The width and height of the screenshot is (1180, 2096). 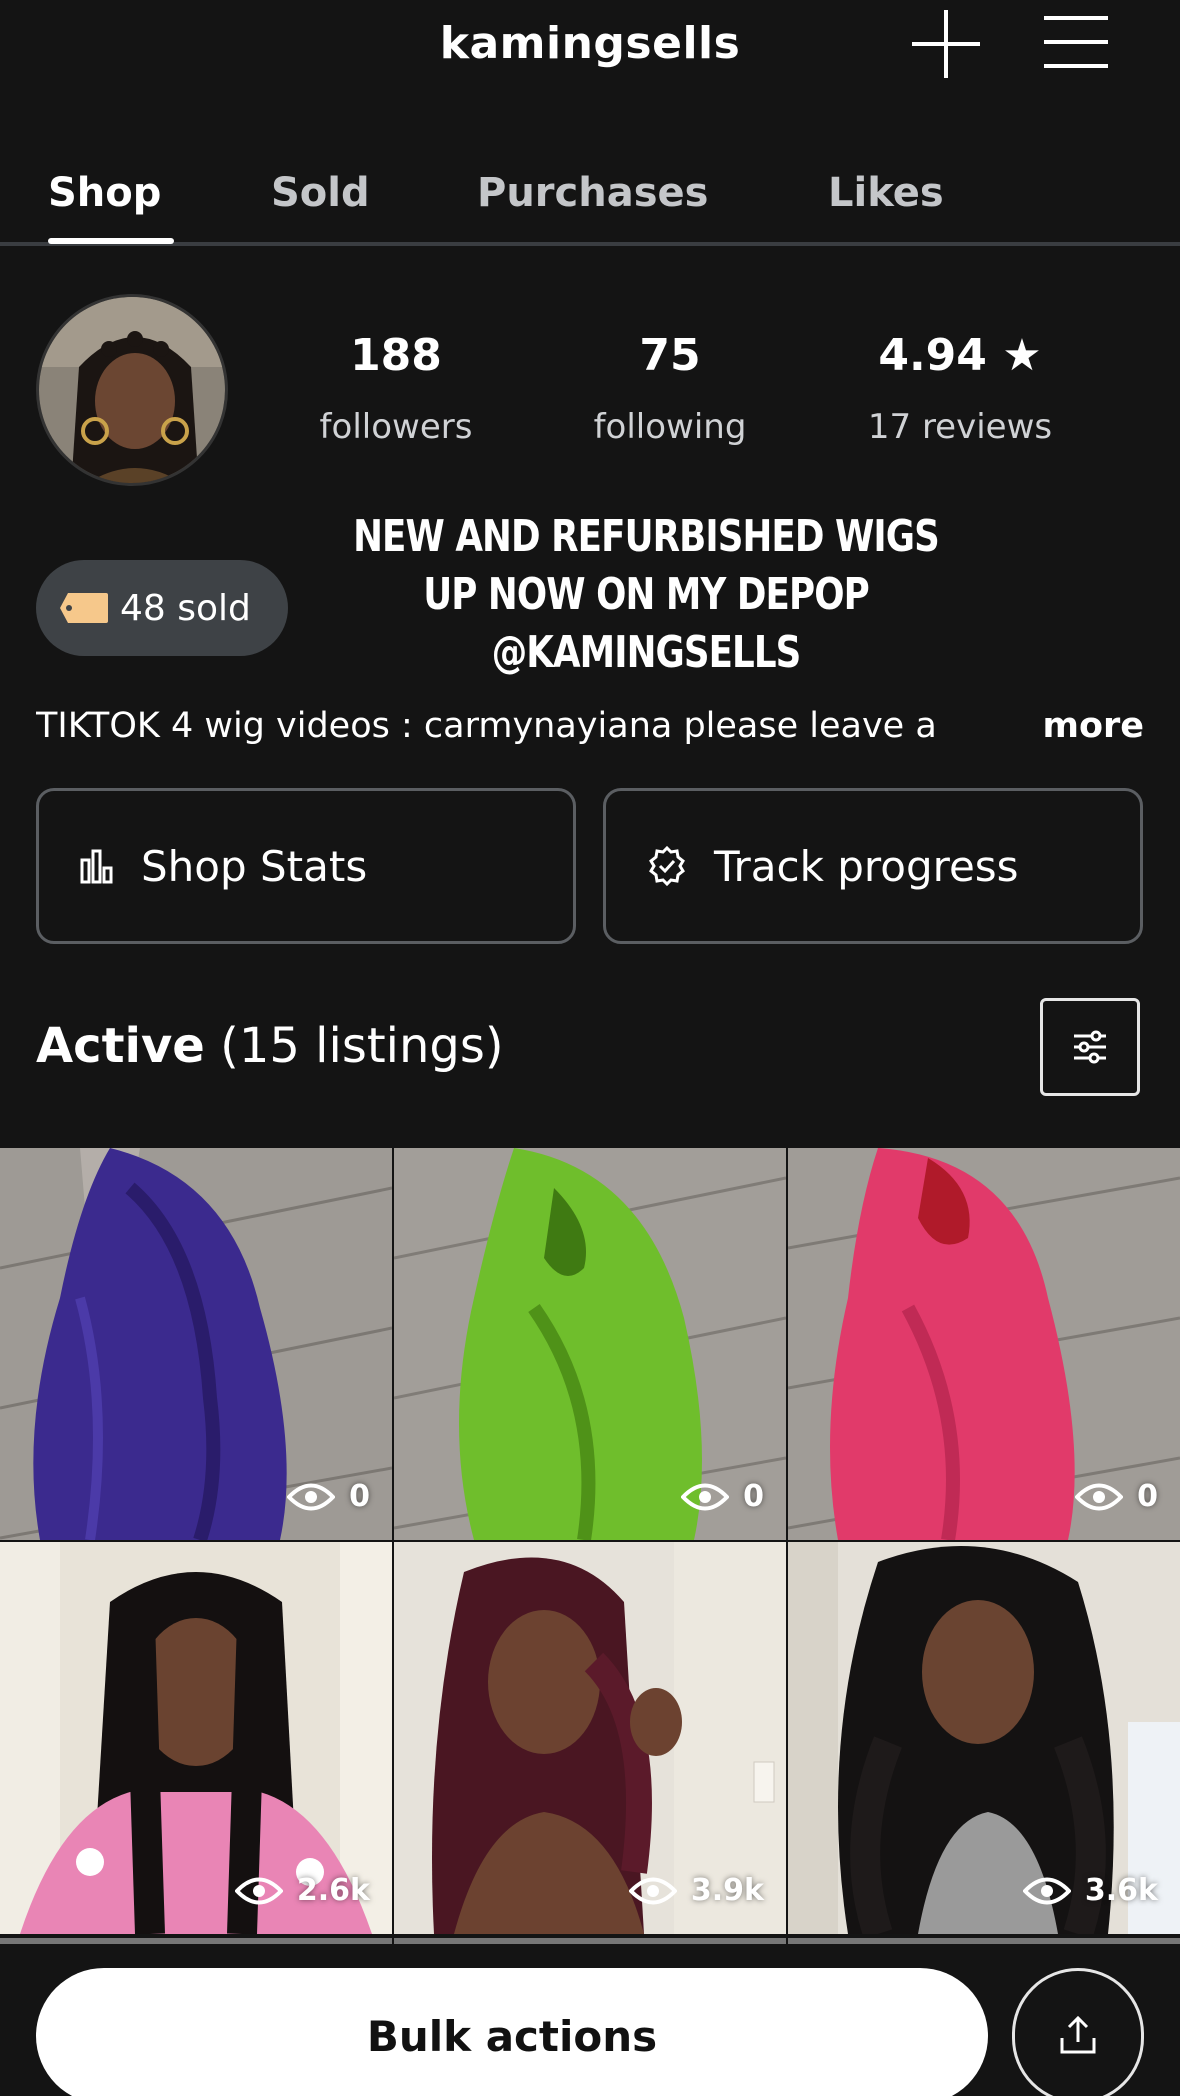 What do you see at coordinates (886, 193) in the screenshot?
I see `tab-likes: Likes` at bounding box center [886, 193].